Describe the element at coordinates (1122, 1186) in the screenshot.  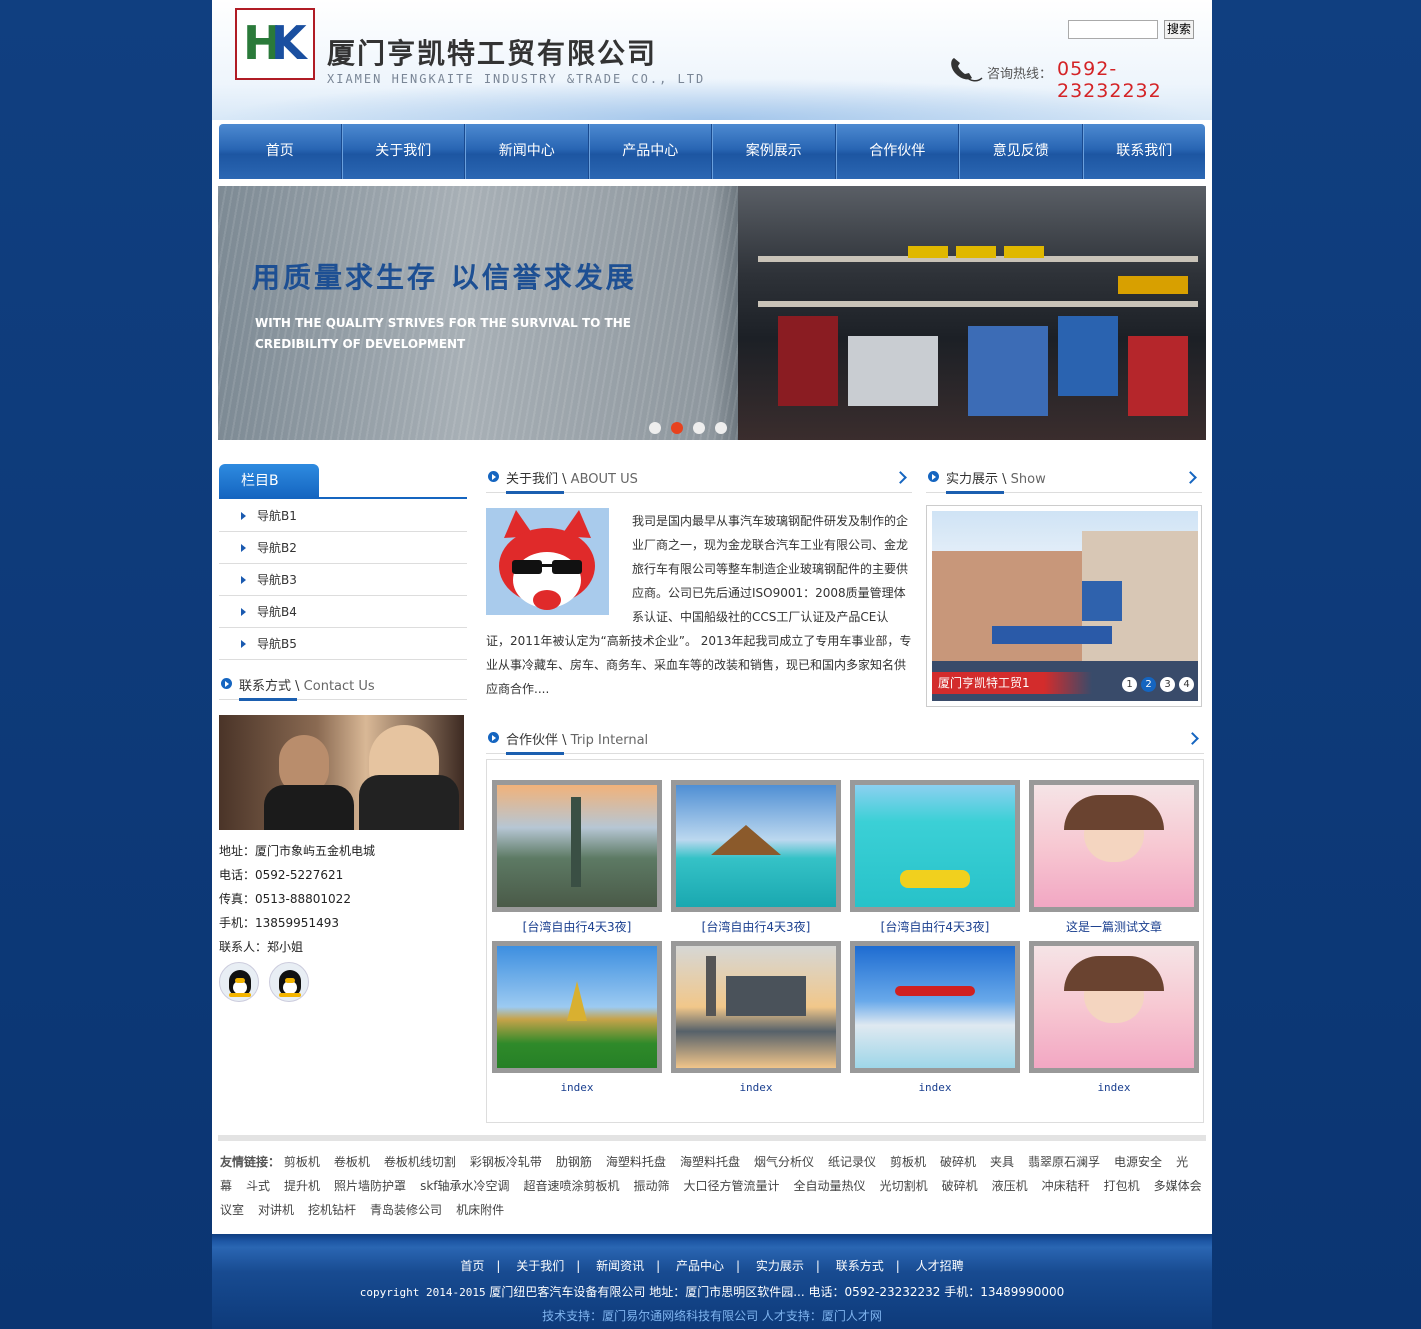
I see `friend-link: 打包机` at that location.